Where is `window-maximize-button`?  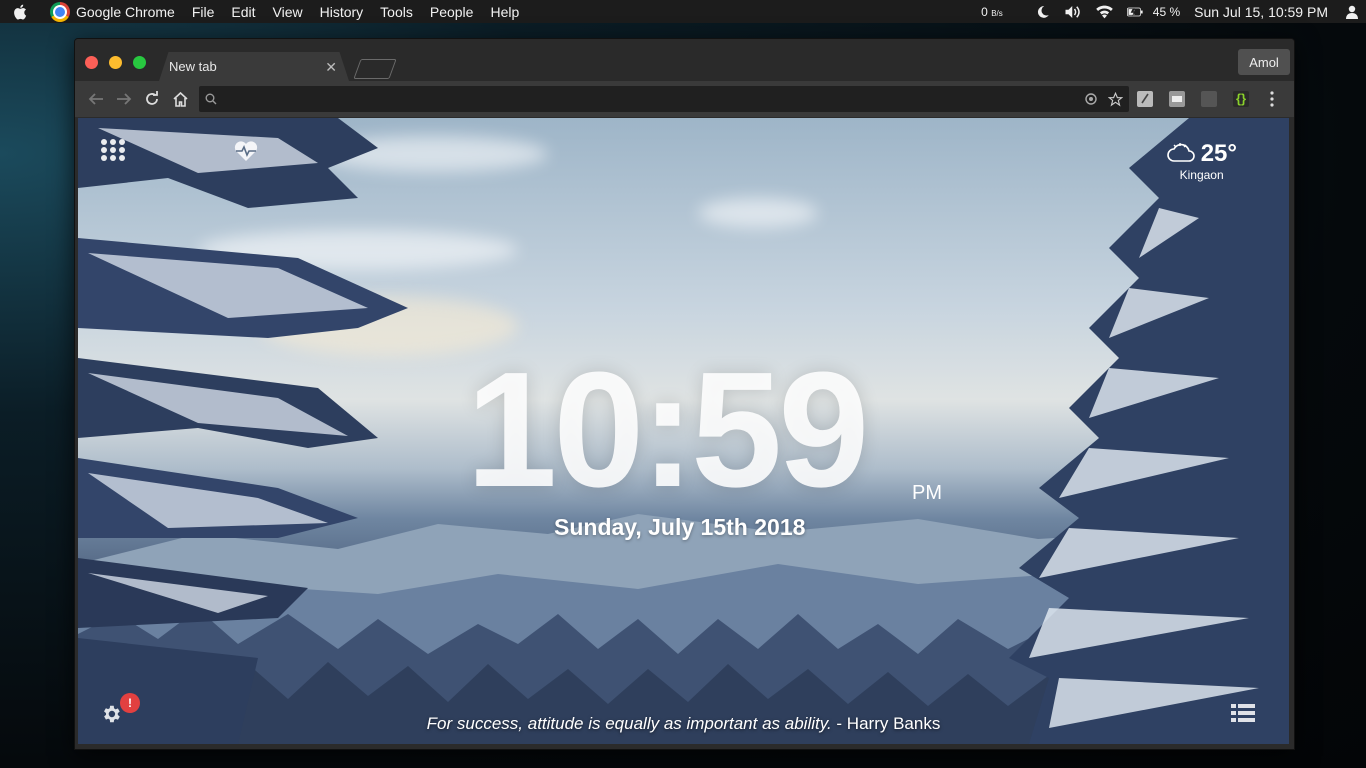
window-maximize-button is located at coordinates (139, 62).